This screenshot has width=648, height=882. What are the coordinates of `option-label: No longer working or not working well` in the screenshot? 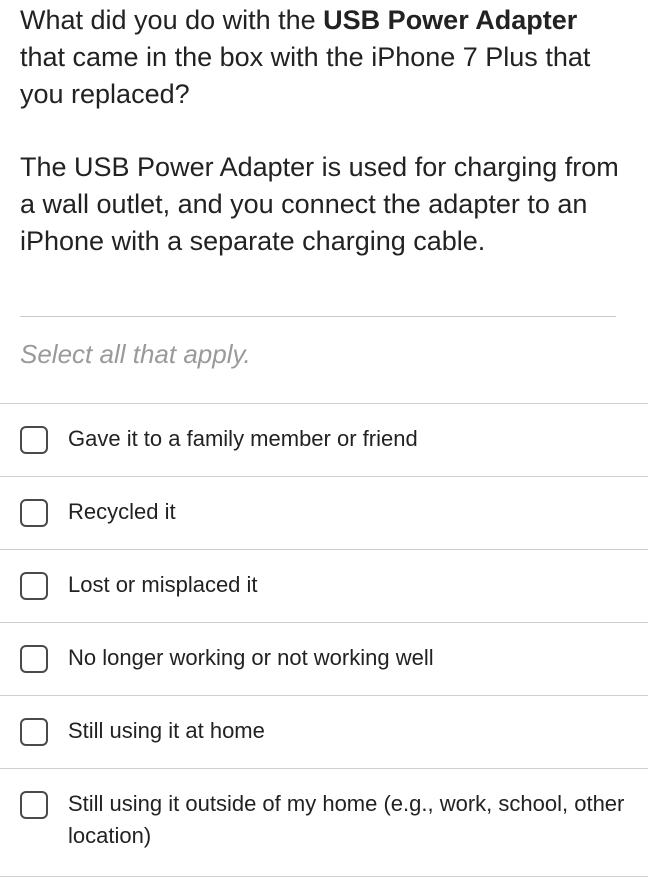 It's located at (251, 657).